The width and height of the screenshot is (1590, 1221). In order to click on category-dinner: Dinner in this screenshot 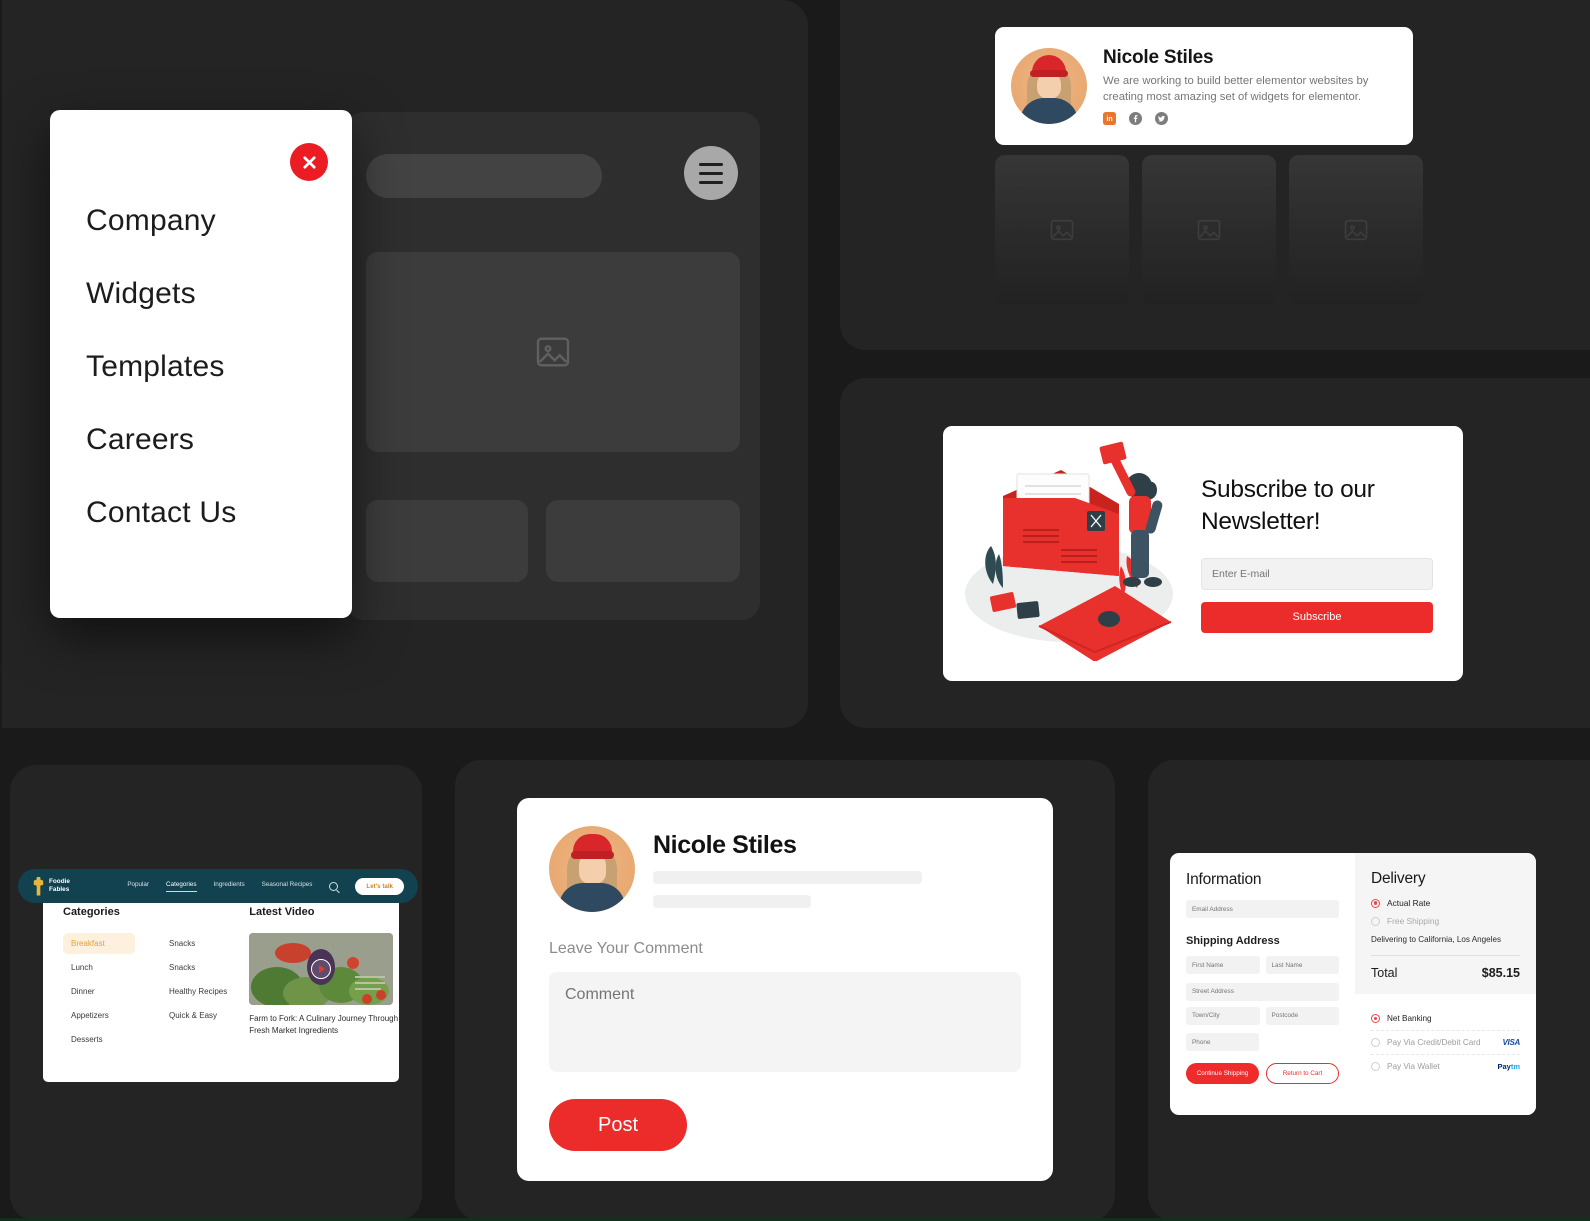, I will do `click(99, 991)`.